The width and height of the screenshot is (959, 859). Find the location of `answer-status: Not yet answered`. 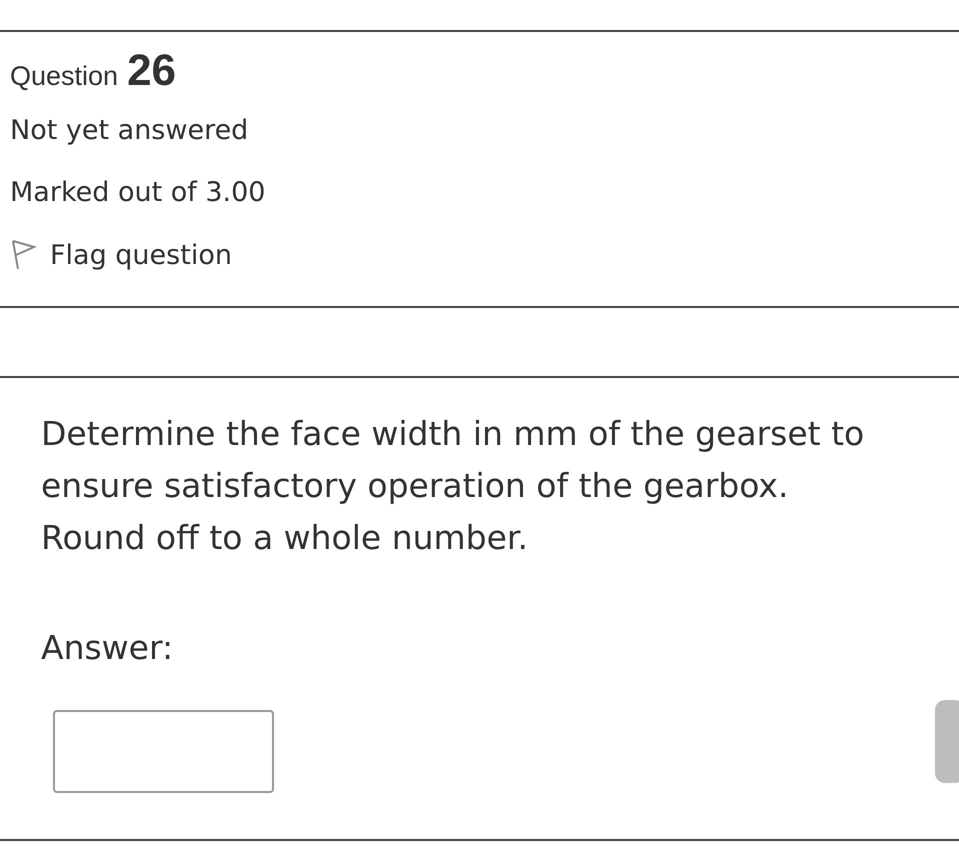

answer-status: Not yet answered is located at coordinates (129, 131).